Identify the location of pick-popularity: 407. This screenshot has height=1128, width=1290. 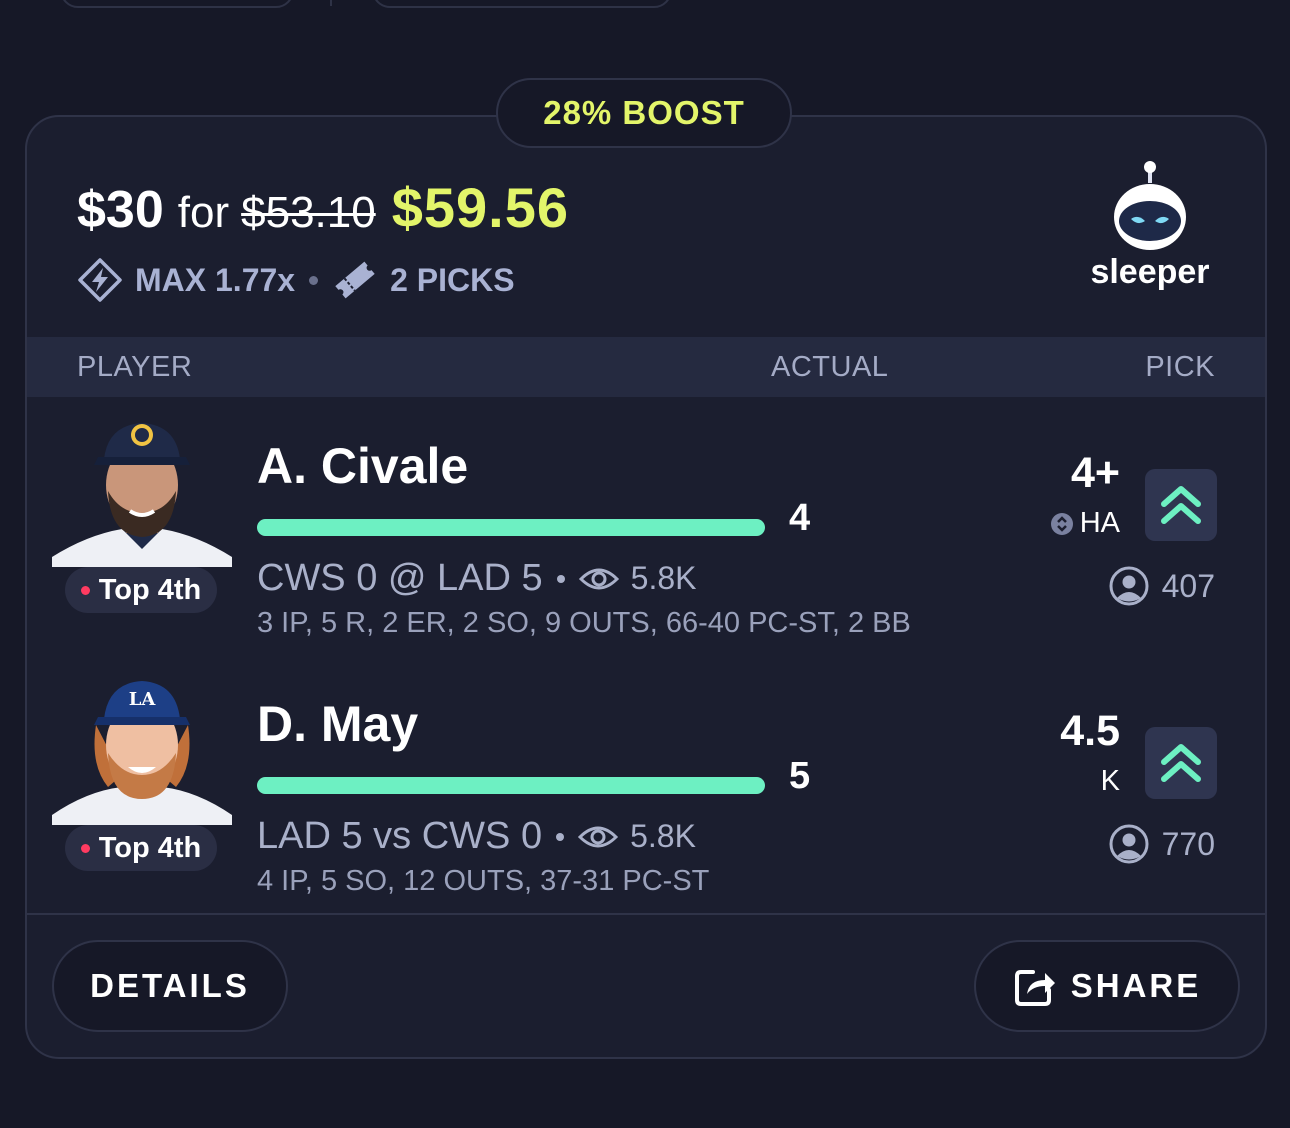
(1161, 586).